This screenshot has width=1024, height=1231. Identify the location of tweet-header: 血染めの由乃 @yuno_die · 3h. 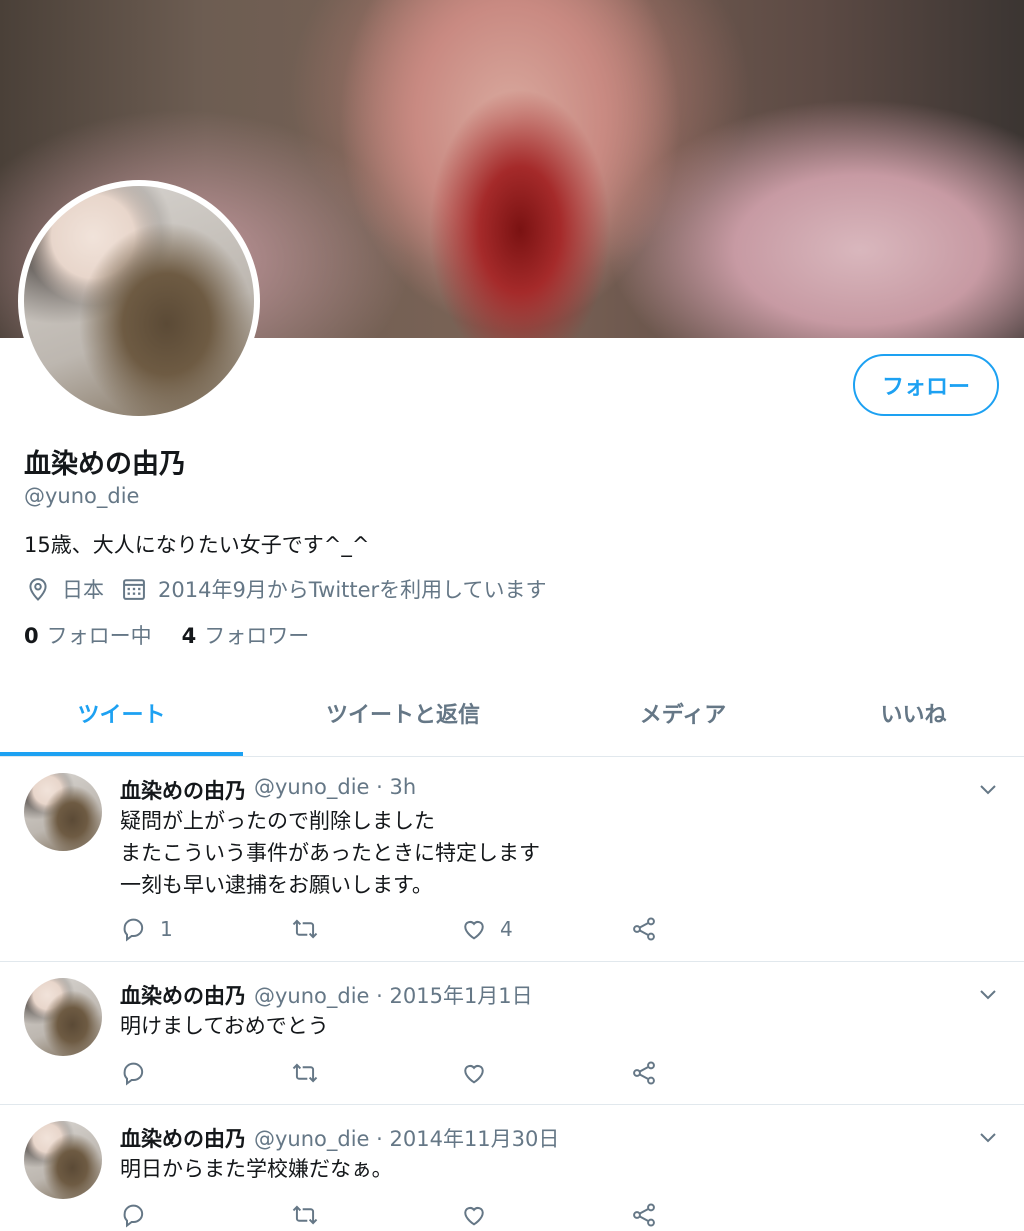
(268, 790).